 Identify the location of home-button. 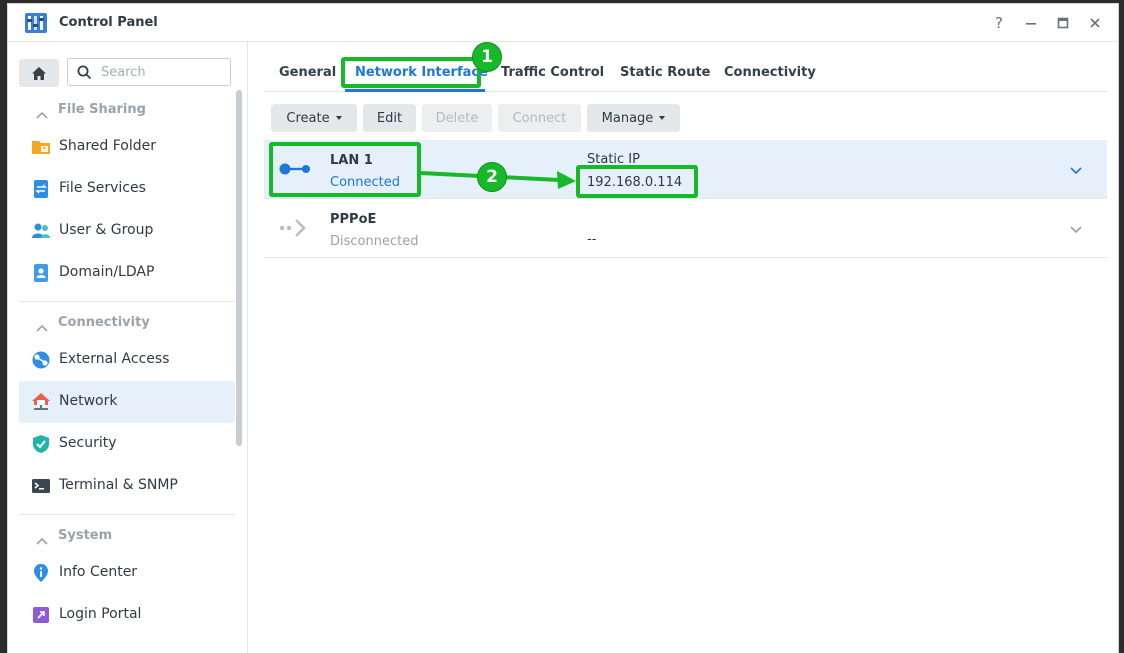
(39, 73).